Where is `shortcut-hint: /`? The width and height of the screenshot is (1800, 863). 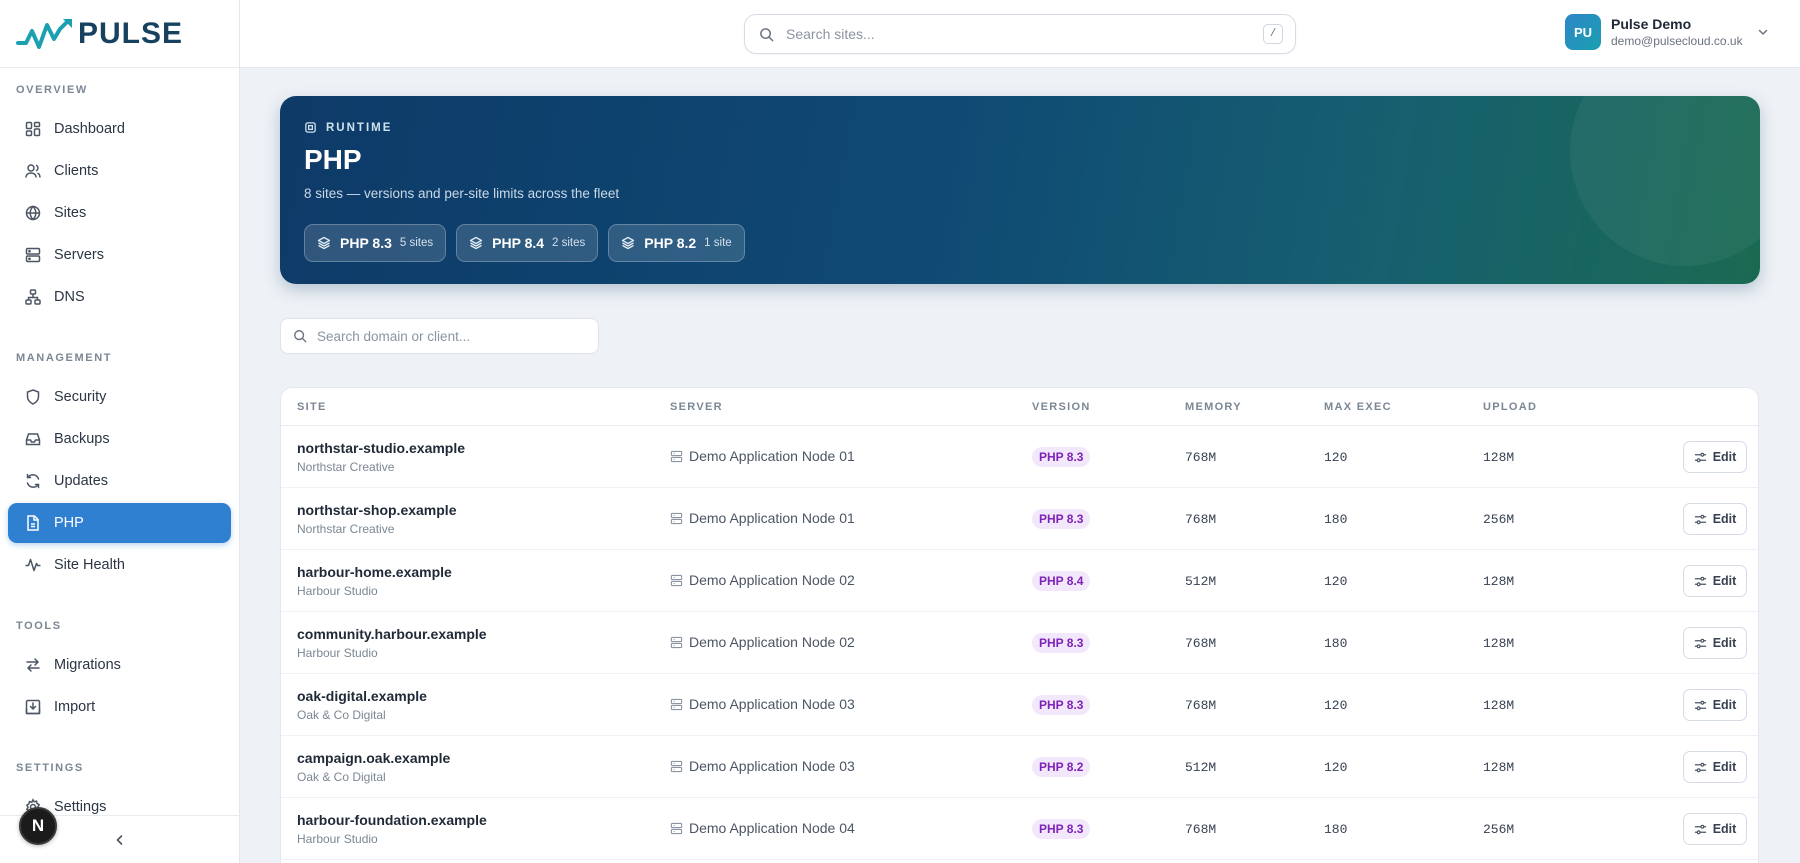
shortcut-hint: / is located at coordinates (1273, 34).